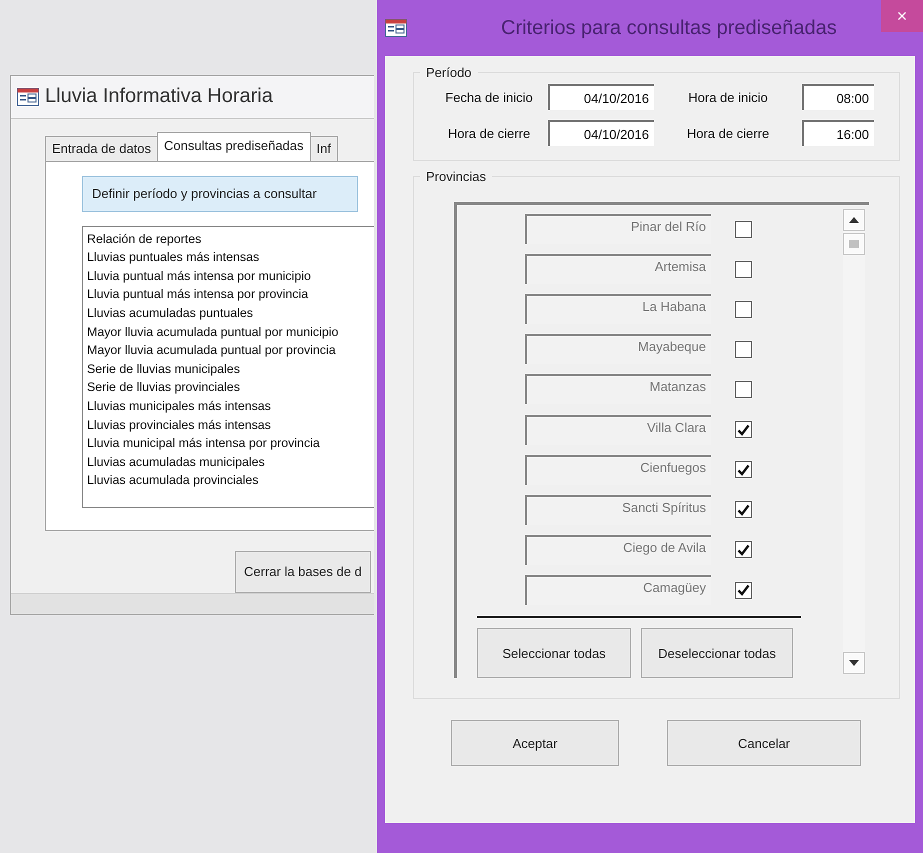 The image size is (923, 853). What do you see at coordinates (618, 349) in the screenshot?
I see `province-field: Mayabeque` at bounding box center [618, 349].